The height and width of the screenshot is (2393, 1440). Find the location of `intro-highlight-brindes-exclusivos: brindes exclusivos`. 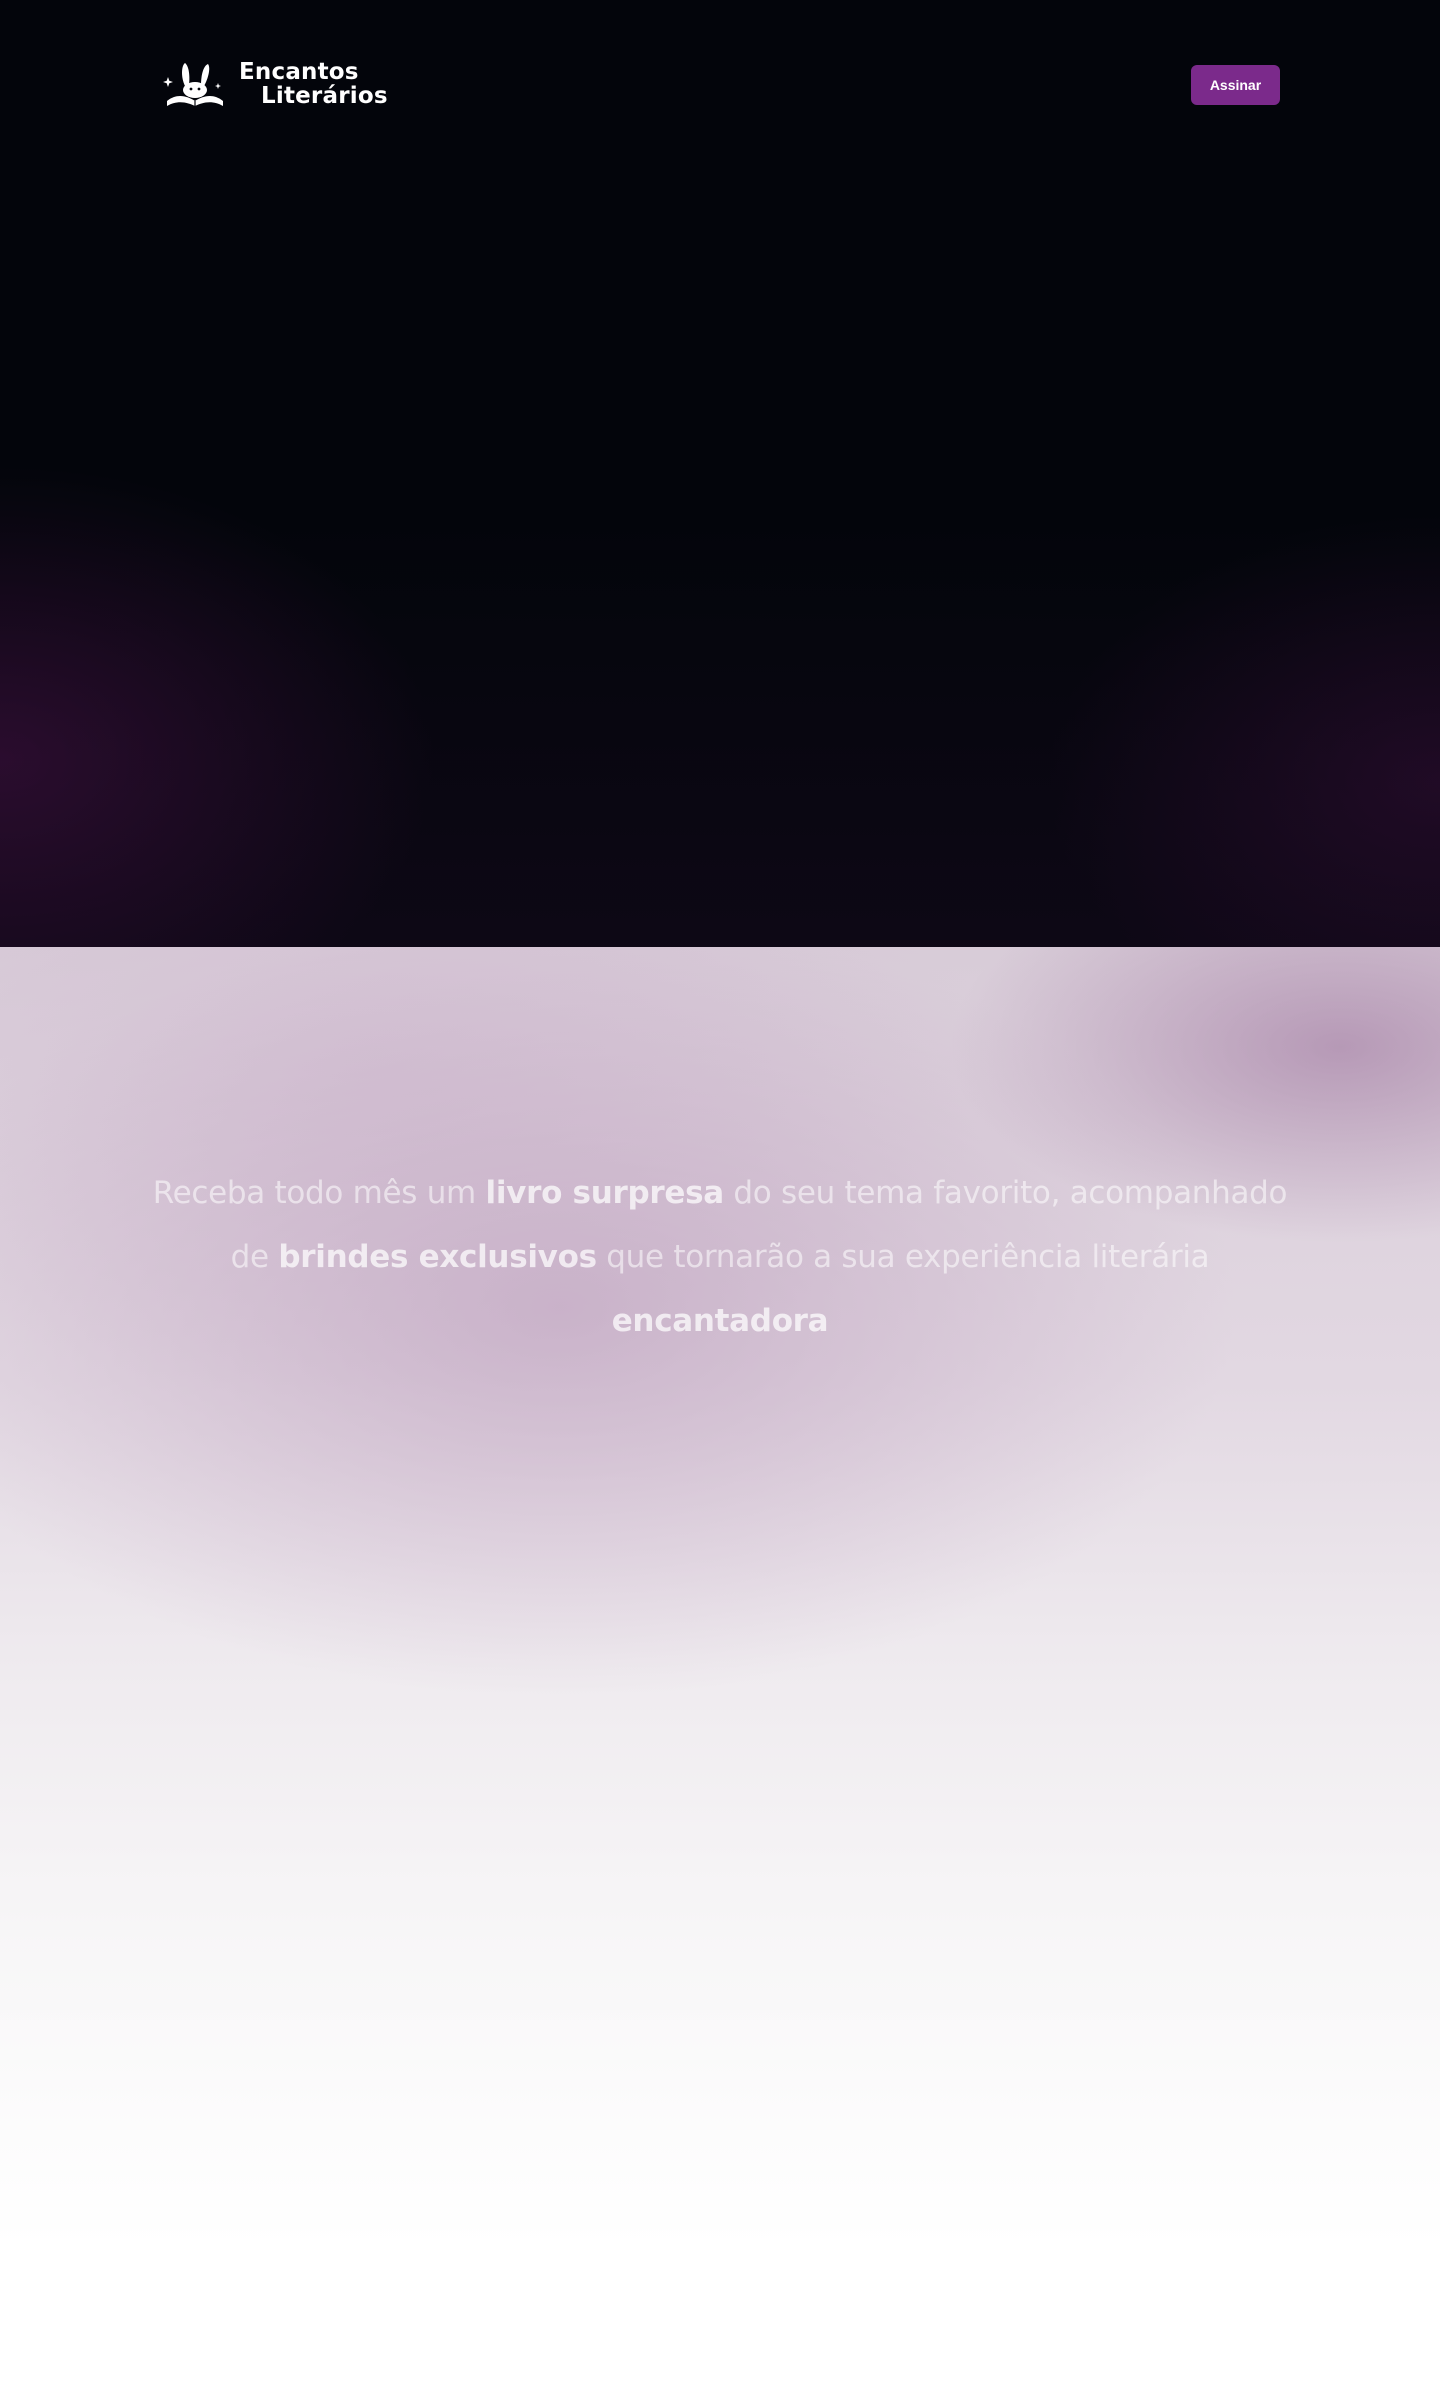

intro-highlight-brindes-exclusivos: brindes exclusivos is located at coordinates (437, 1257).